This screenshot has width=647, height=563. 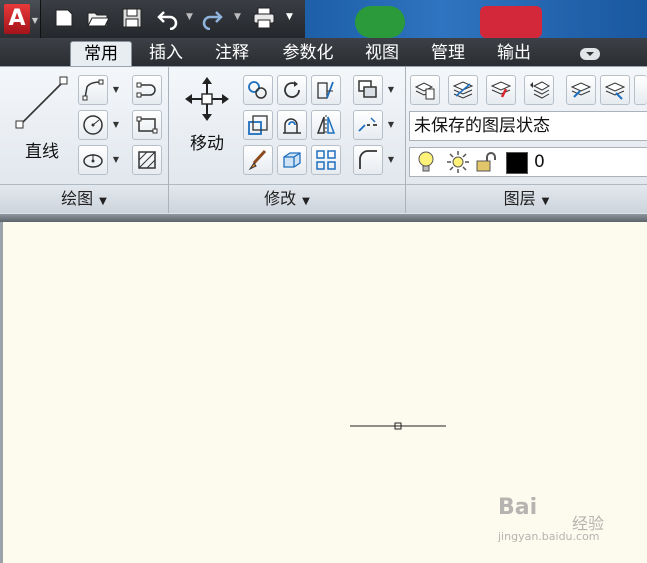 I want to click on layer-state-combo: 未保存的图层状态, so click(x=528, y=126).